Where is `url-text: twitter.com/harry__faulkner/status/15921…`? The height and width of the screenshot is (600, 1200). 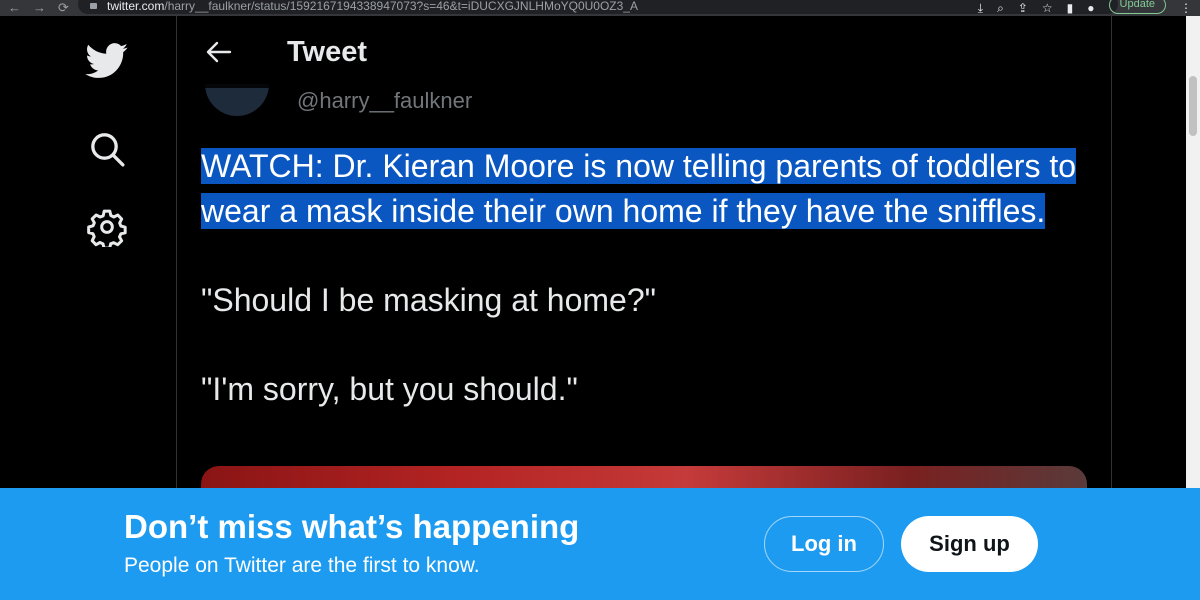
url-text: twitter.com/harry__faulkner/status/15921… is located at coordinates (372, 6).